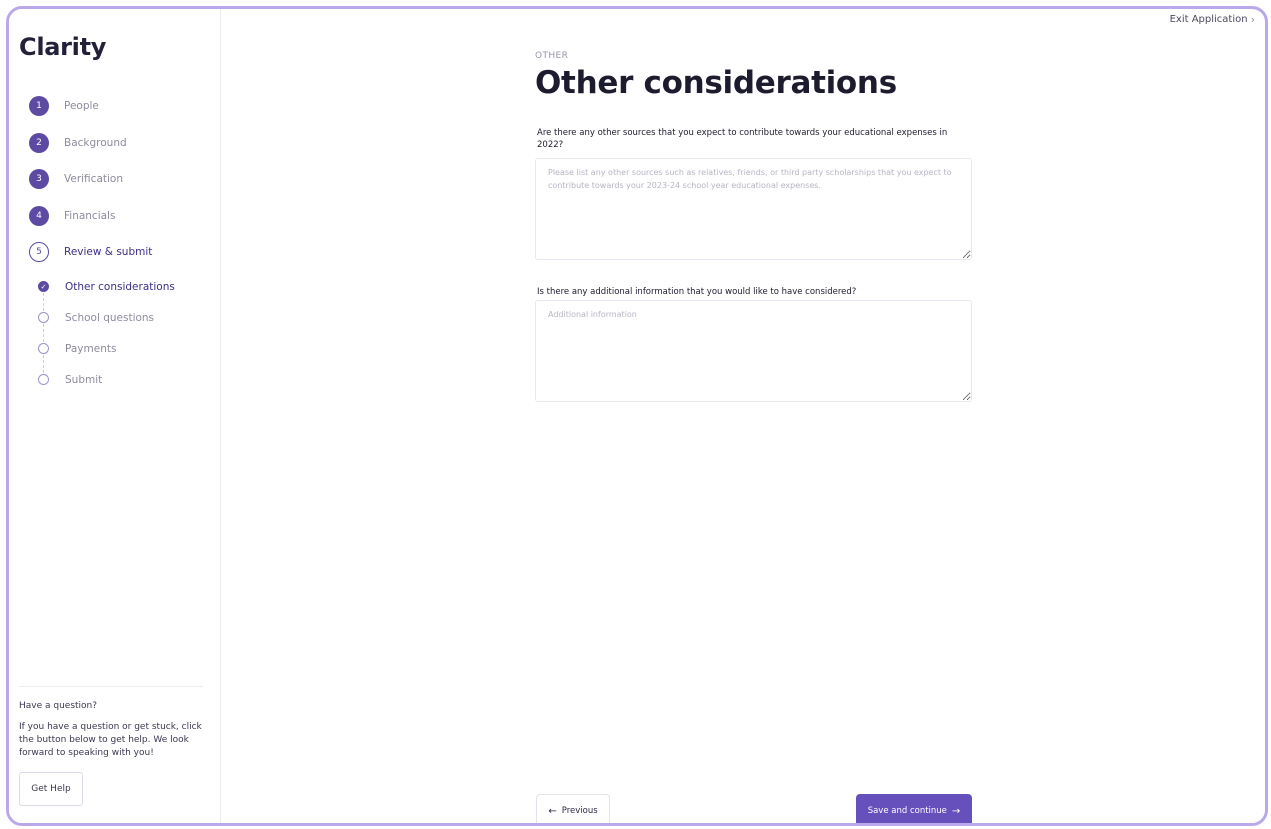 The width and height of the screenshot is (1271, 829). What do you see at coordinates (84, 379) in the screenshot?
I see `substep-label: Submit` at bounding box center [84, 379].